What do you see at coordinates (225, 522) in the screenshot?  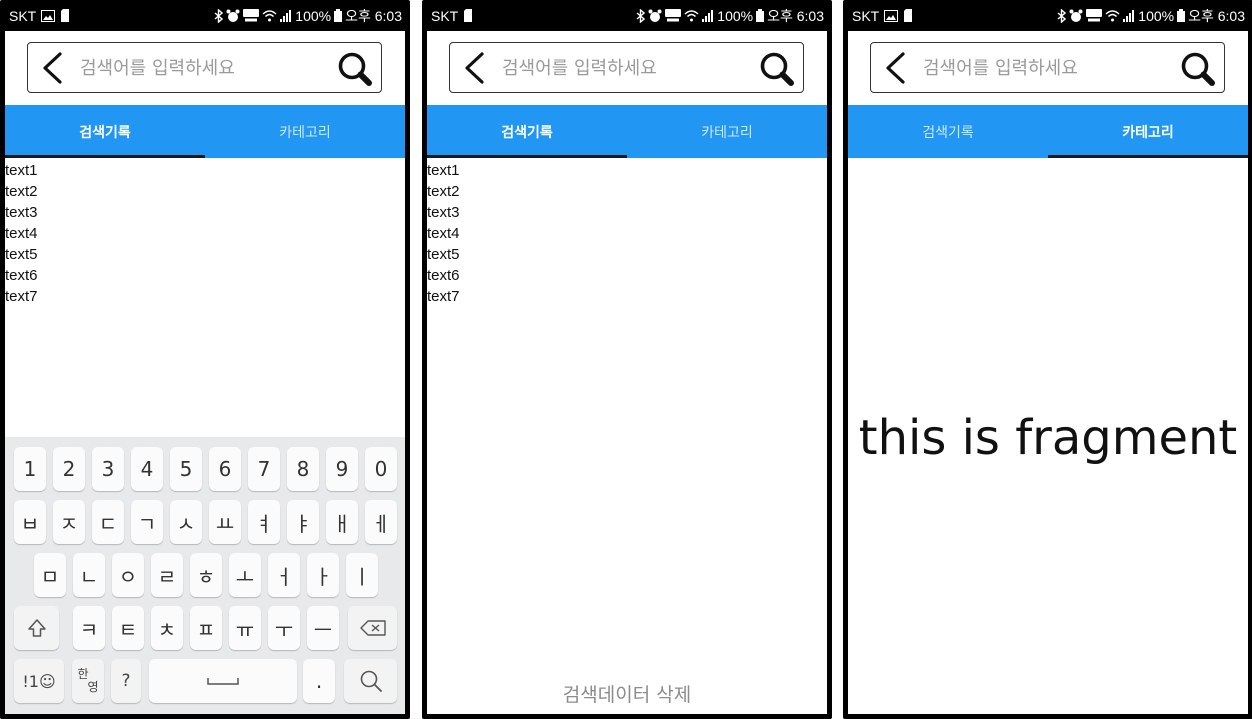 I see `key-char: ㅛ` at bounding box center [225, 522].